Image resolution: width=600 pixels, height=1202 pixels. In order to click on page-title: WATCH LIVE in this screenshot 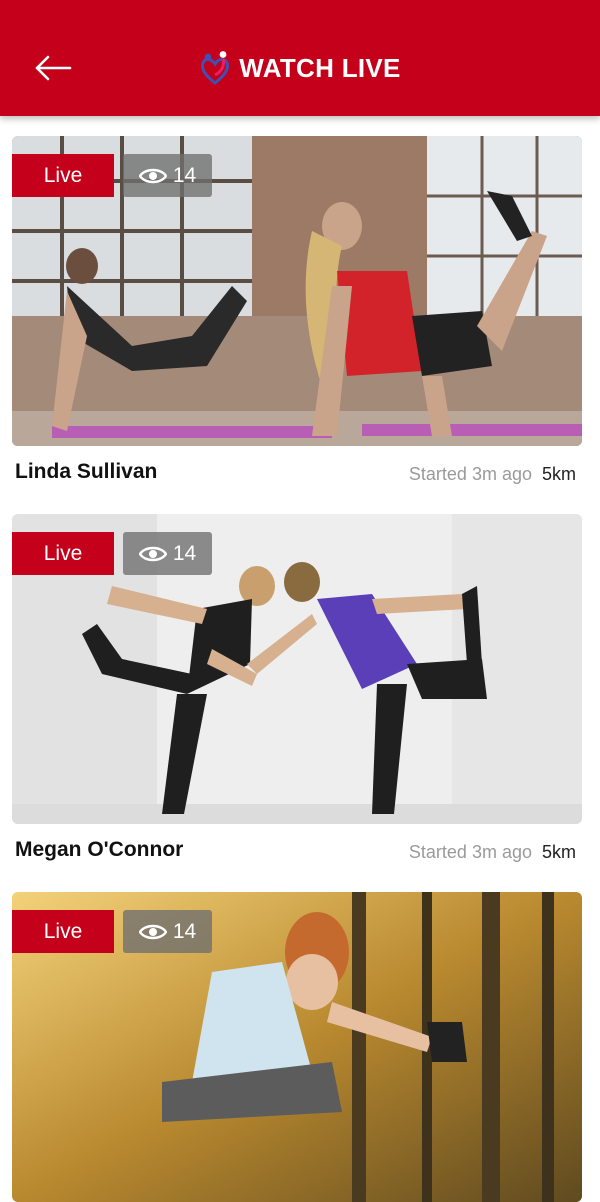, I will do `click(320, 67)`.